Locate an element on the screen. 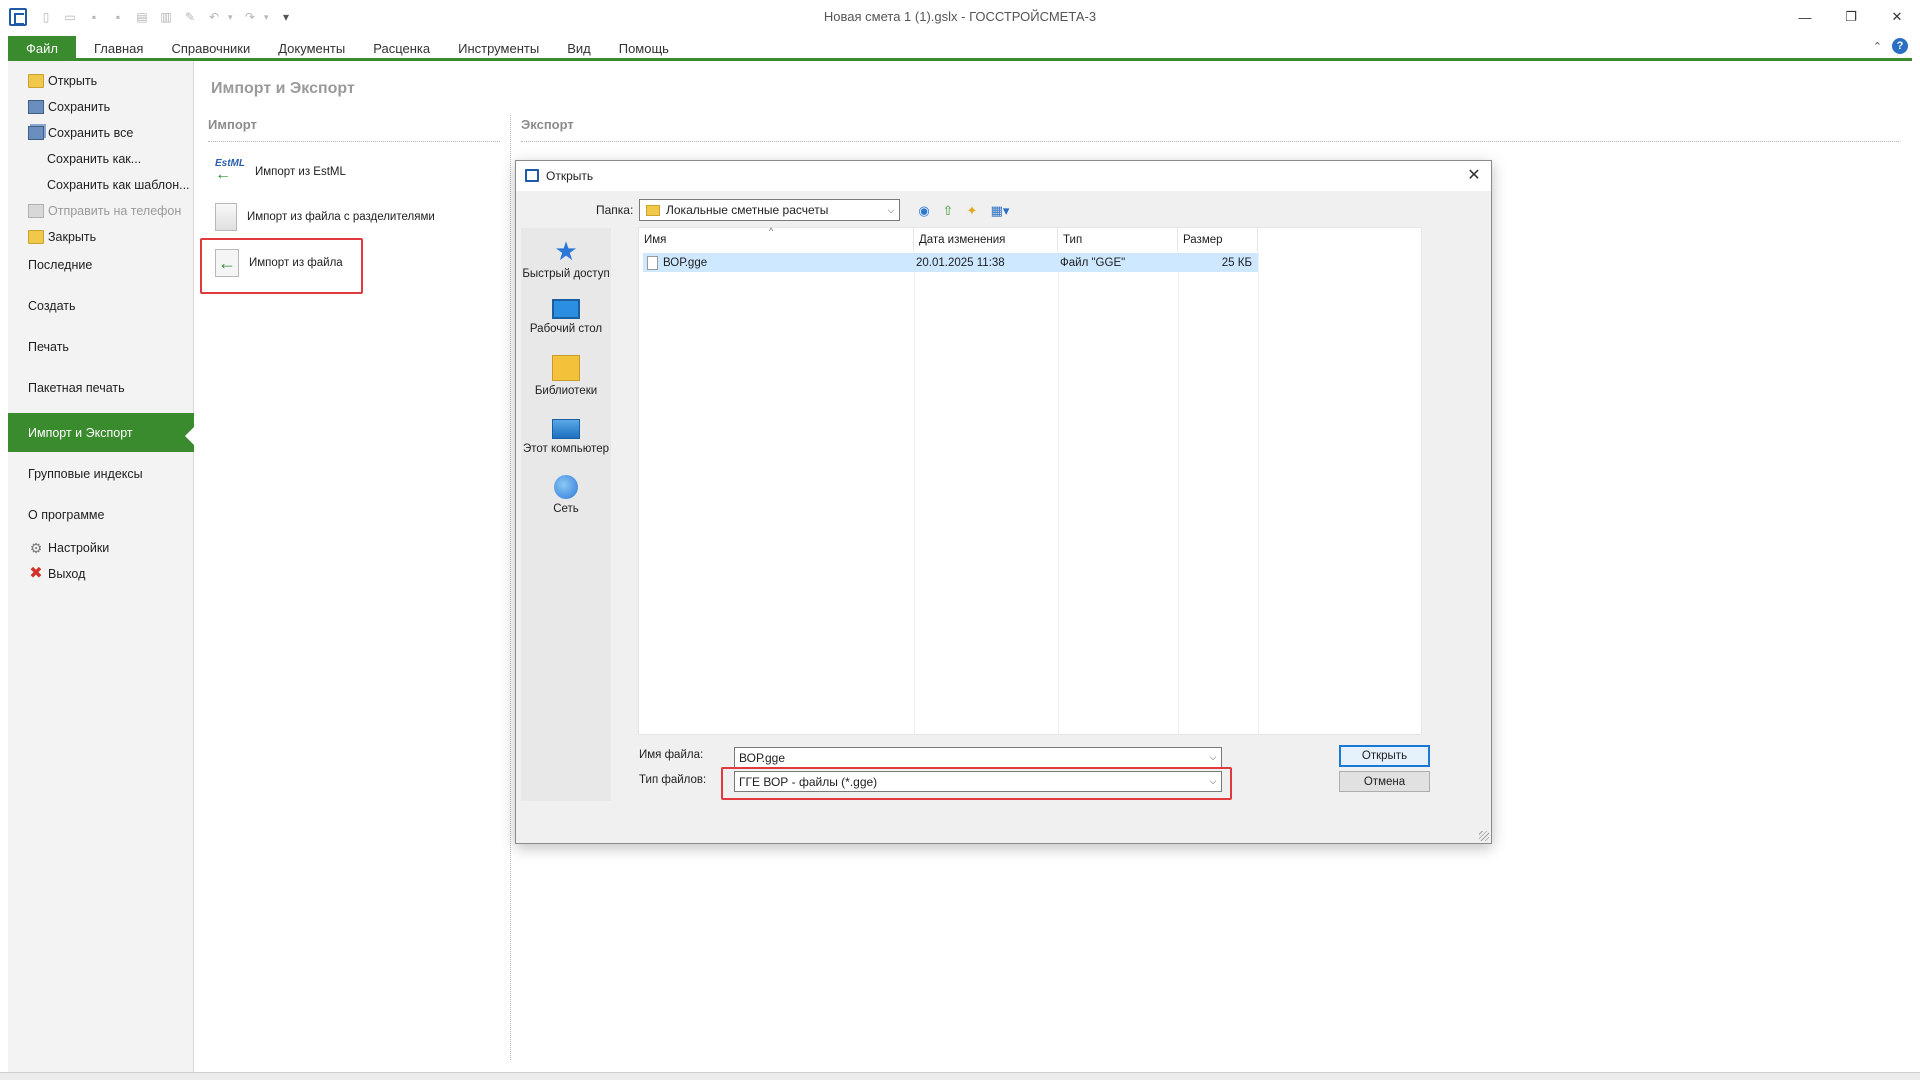 The height and width of the screenshot is (1080, 1920). column-label: Имя is located at coordinates (655, 240).